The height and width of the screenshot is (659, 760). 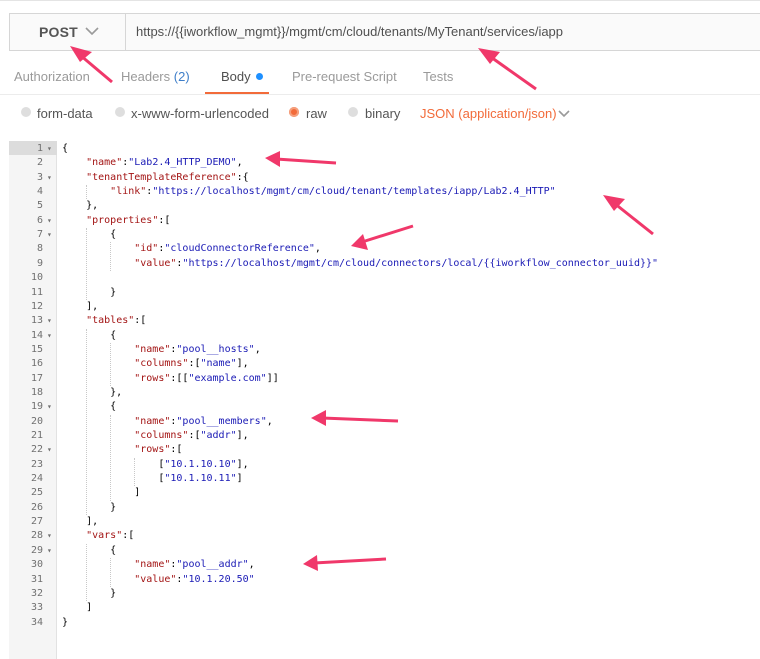 I want to click on line-number: 15, so click(x=36, y=349).